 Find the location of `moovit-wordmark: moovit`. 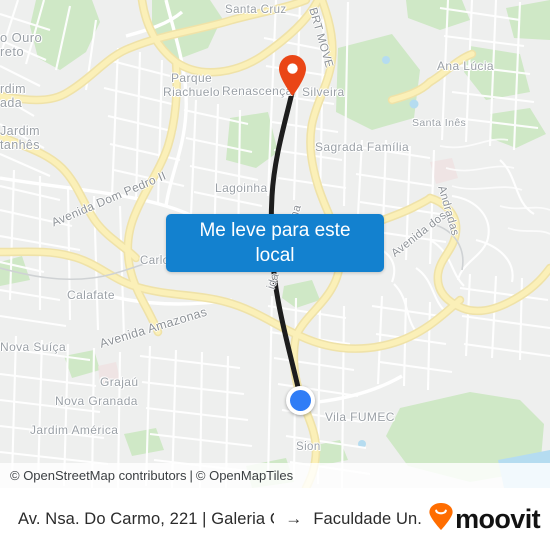

moovit-wordmark: moovit is located at coordinates (498, 518).